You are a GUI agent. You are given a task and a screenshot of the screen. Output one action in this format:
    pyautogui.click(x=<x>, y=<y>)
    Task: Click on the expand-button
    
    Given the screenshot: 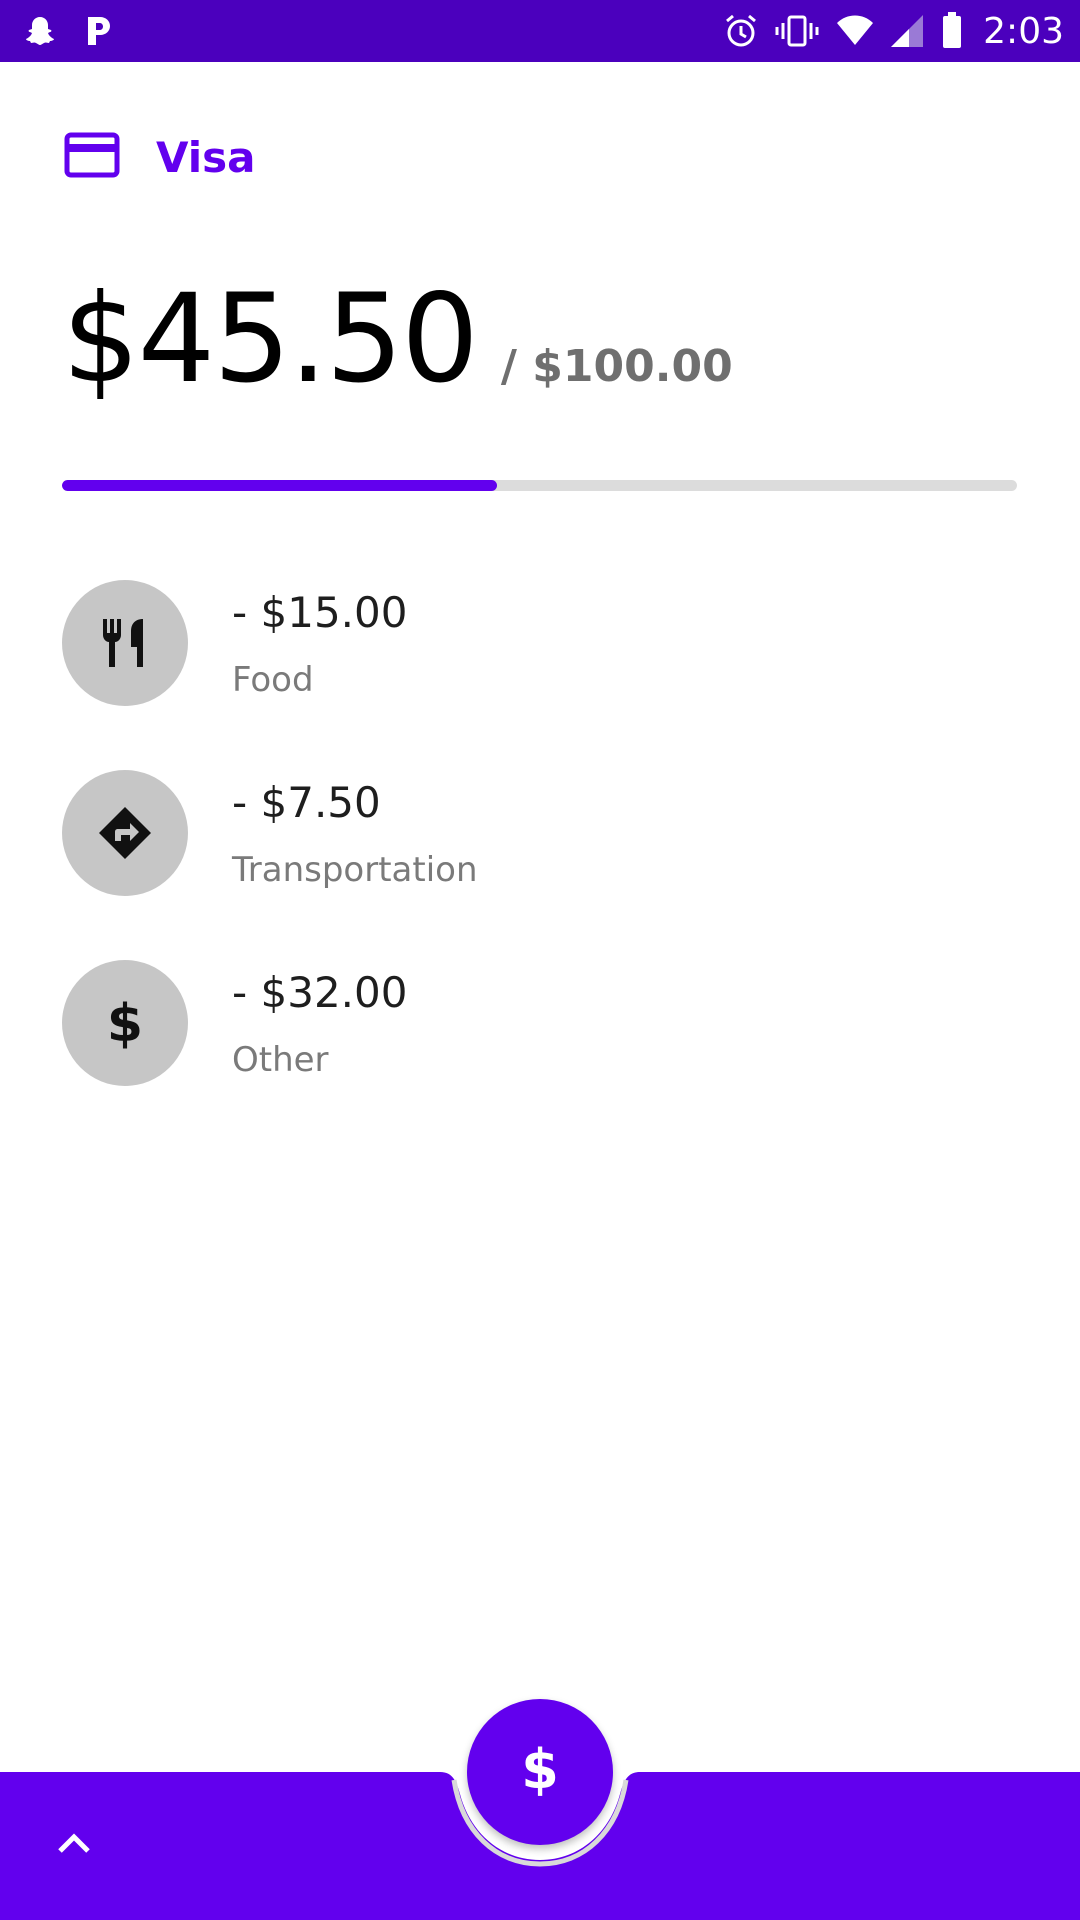 What is the action you would take?
    pyautogui.click(x=74, y=1845)
    